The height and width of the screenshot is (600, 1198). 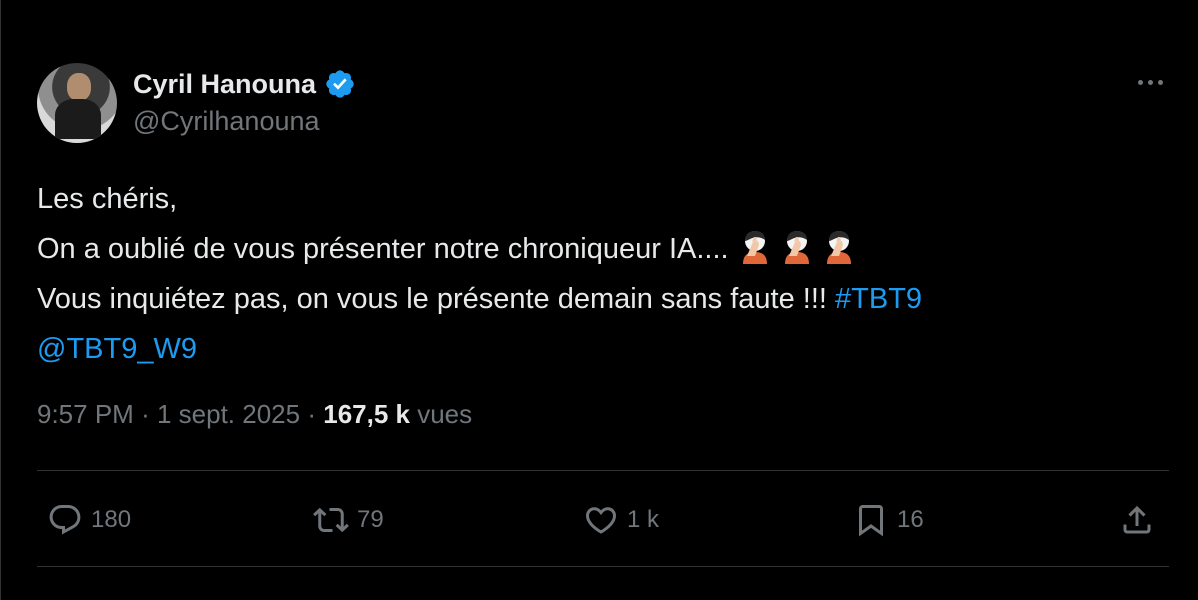 I want to click on left-border, so click(x=0, y=300).